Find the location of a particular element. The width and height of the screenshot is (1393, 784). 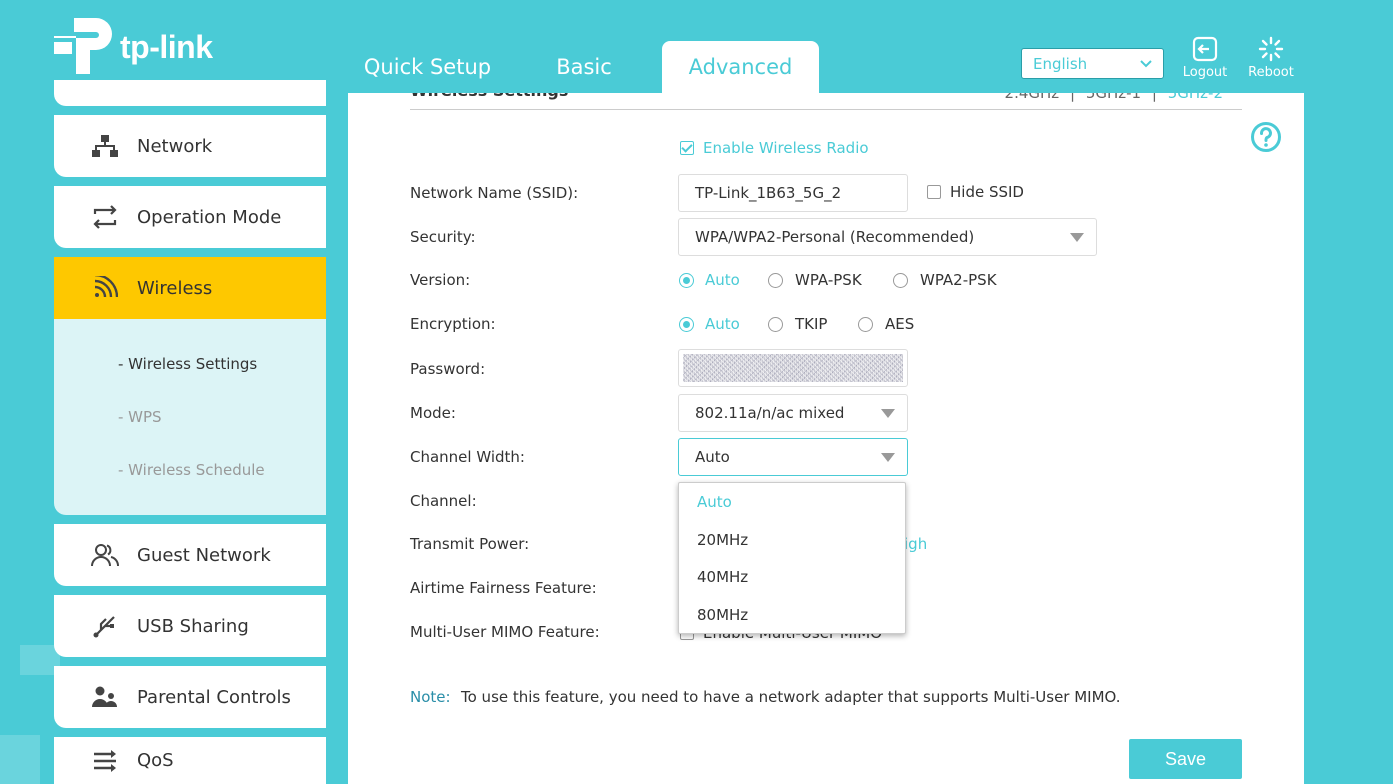

airtime-fairness-label: Airtime Fairness Feature: is located at coordinates (503, 588).